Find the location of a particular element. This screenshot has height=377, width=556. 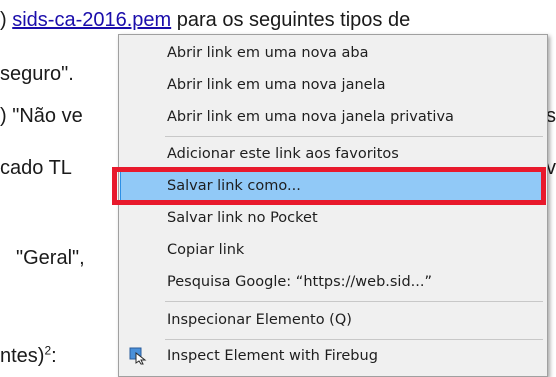

menu-item-google-search: Pesquisa Google: “https://web.sid...” is located at coordinates (333, 282).